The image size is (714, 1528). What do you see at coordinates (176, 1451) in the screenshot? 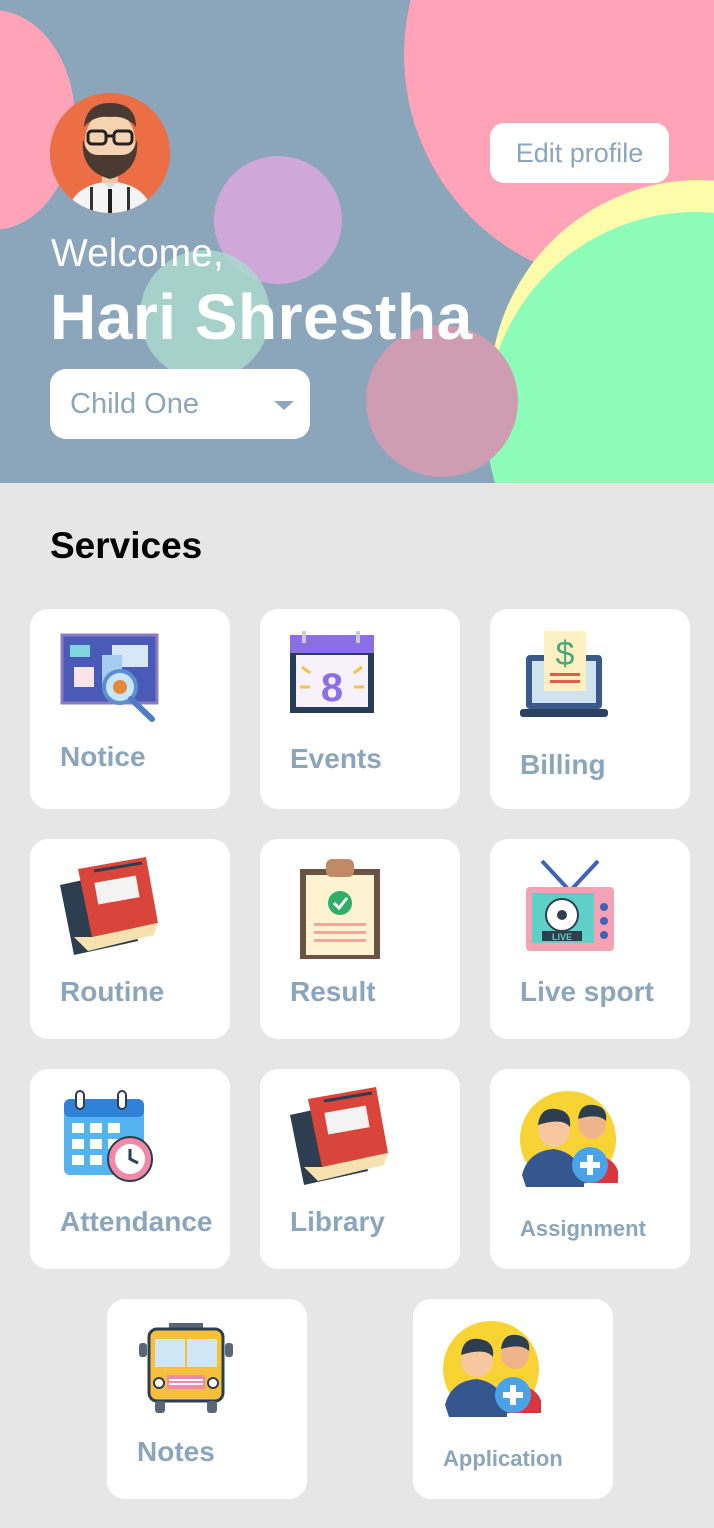
I see `service-label: Notes` at bounding box center [176, 1451].